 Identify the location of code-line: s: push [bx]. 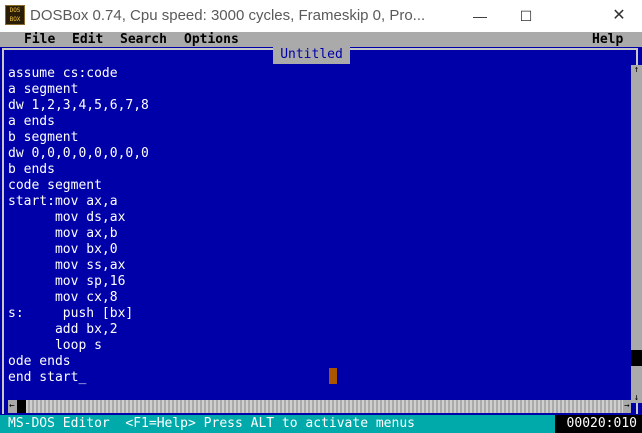
(71, 313).